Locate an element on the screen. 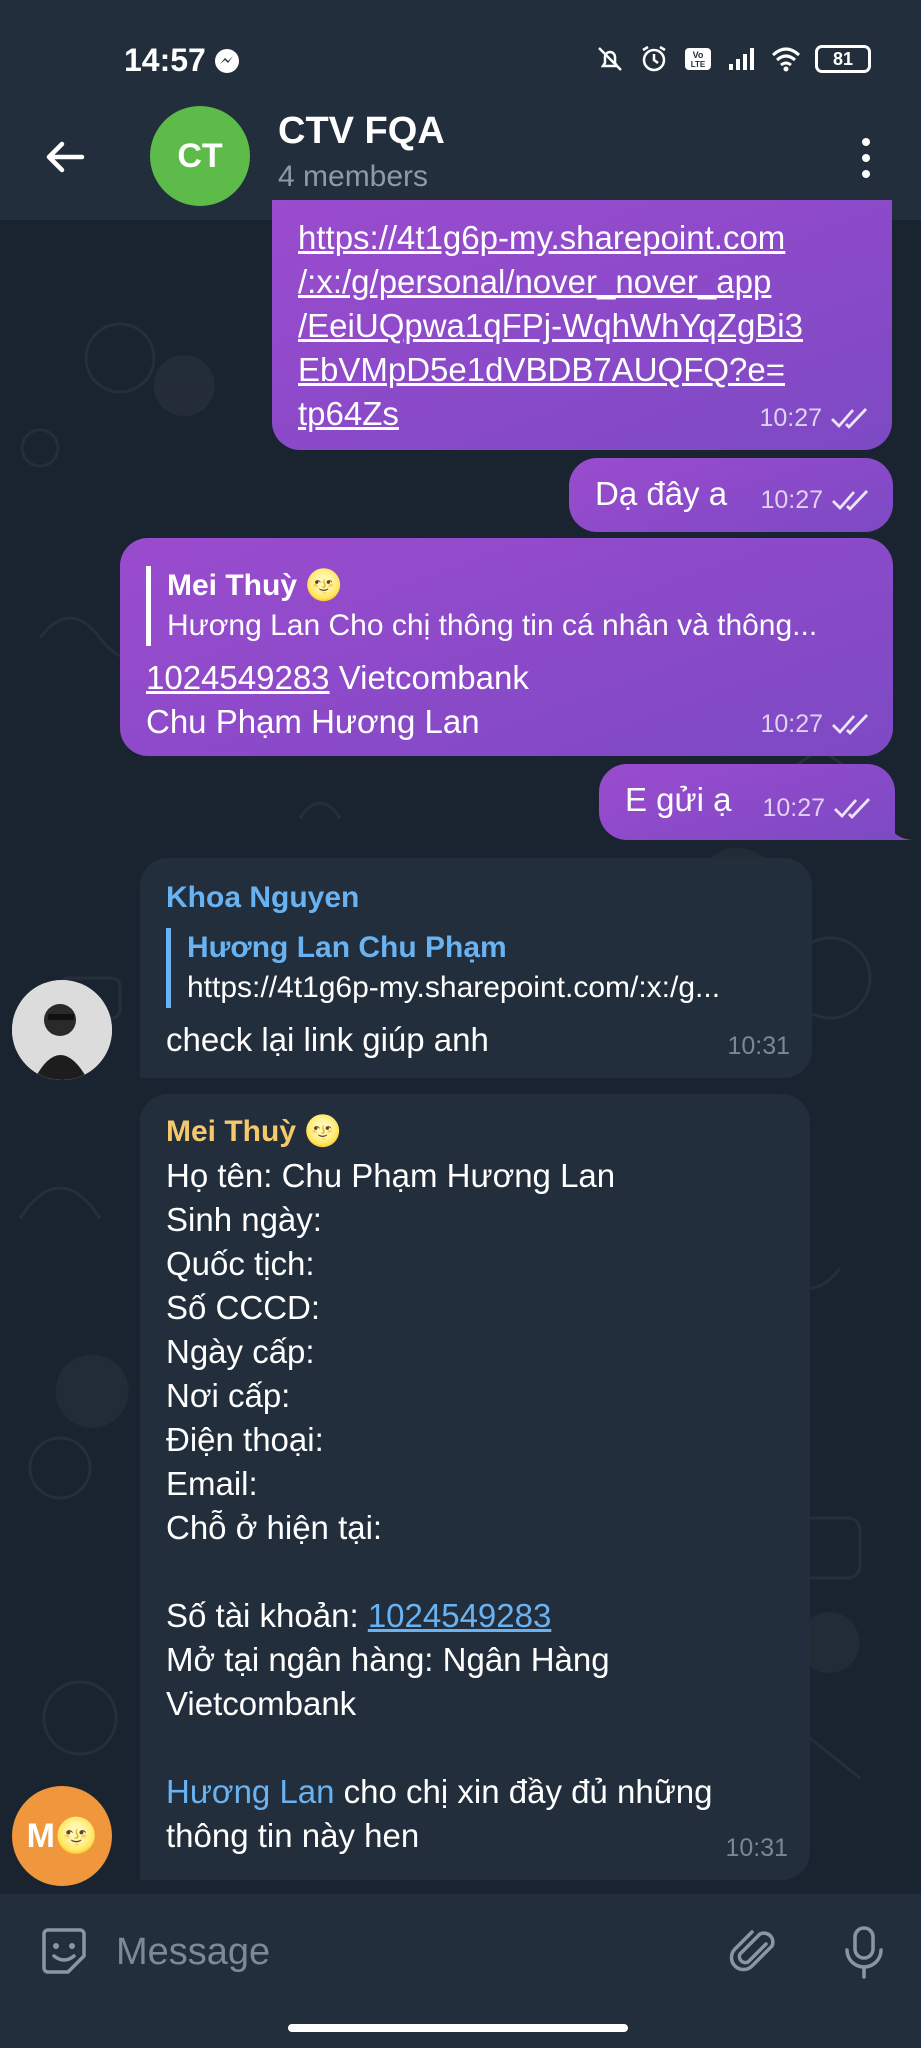 This screenshot has height=2048, width=921. reply-sender: Mei Thuỳ 🌝 is located at coordinates (255, 585).